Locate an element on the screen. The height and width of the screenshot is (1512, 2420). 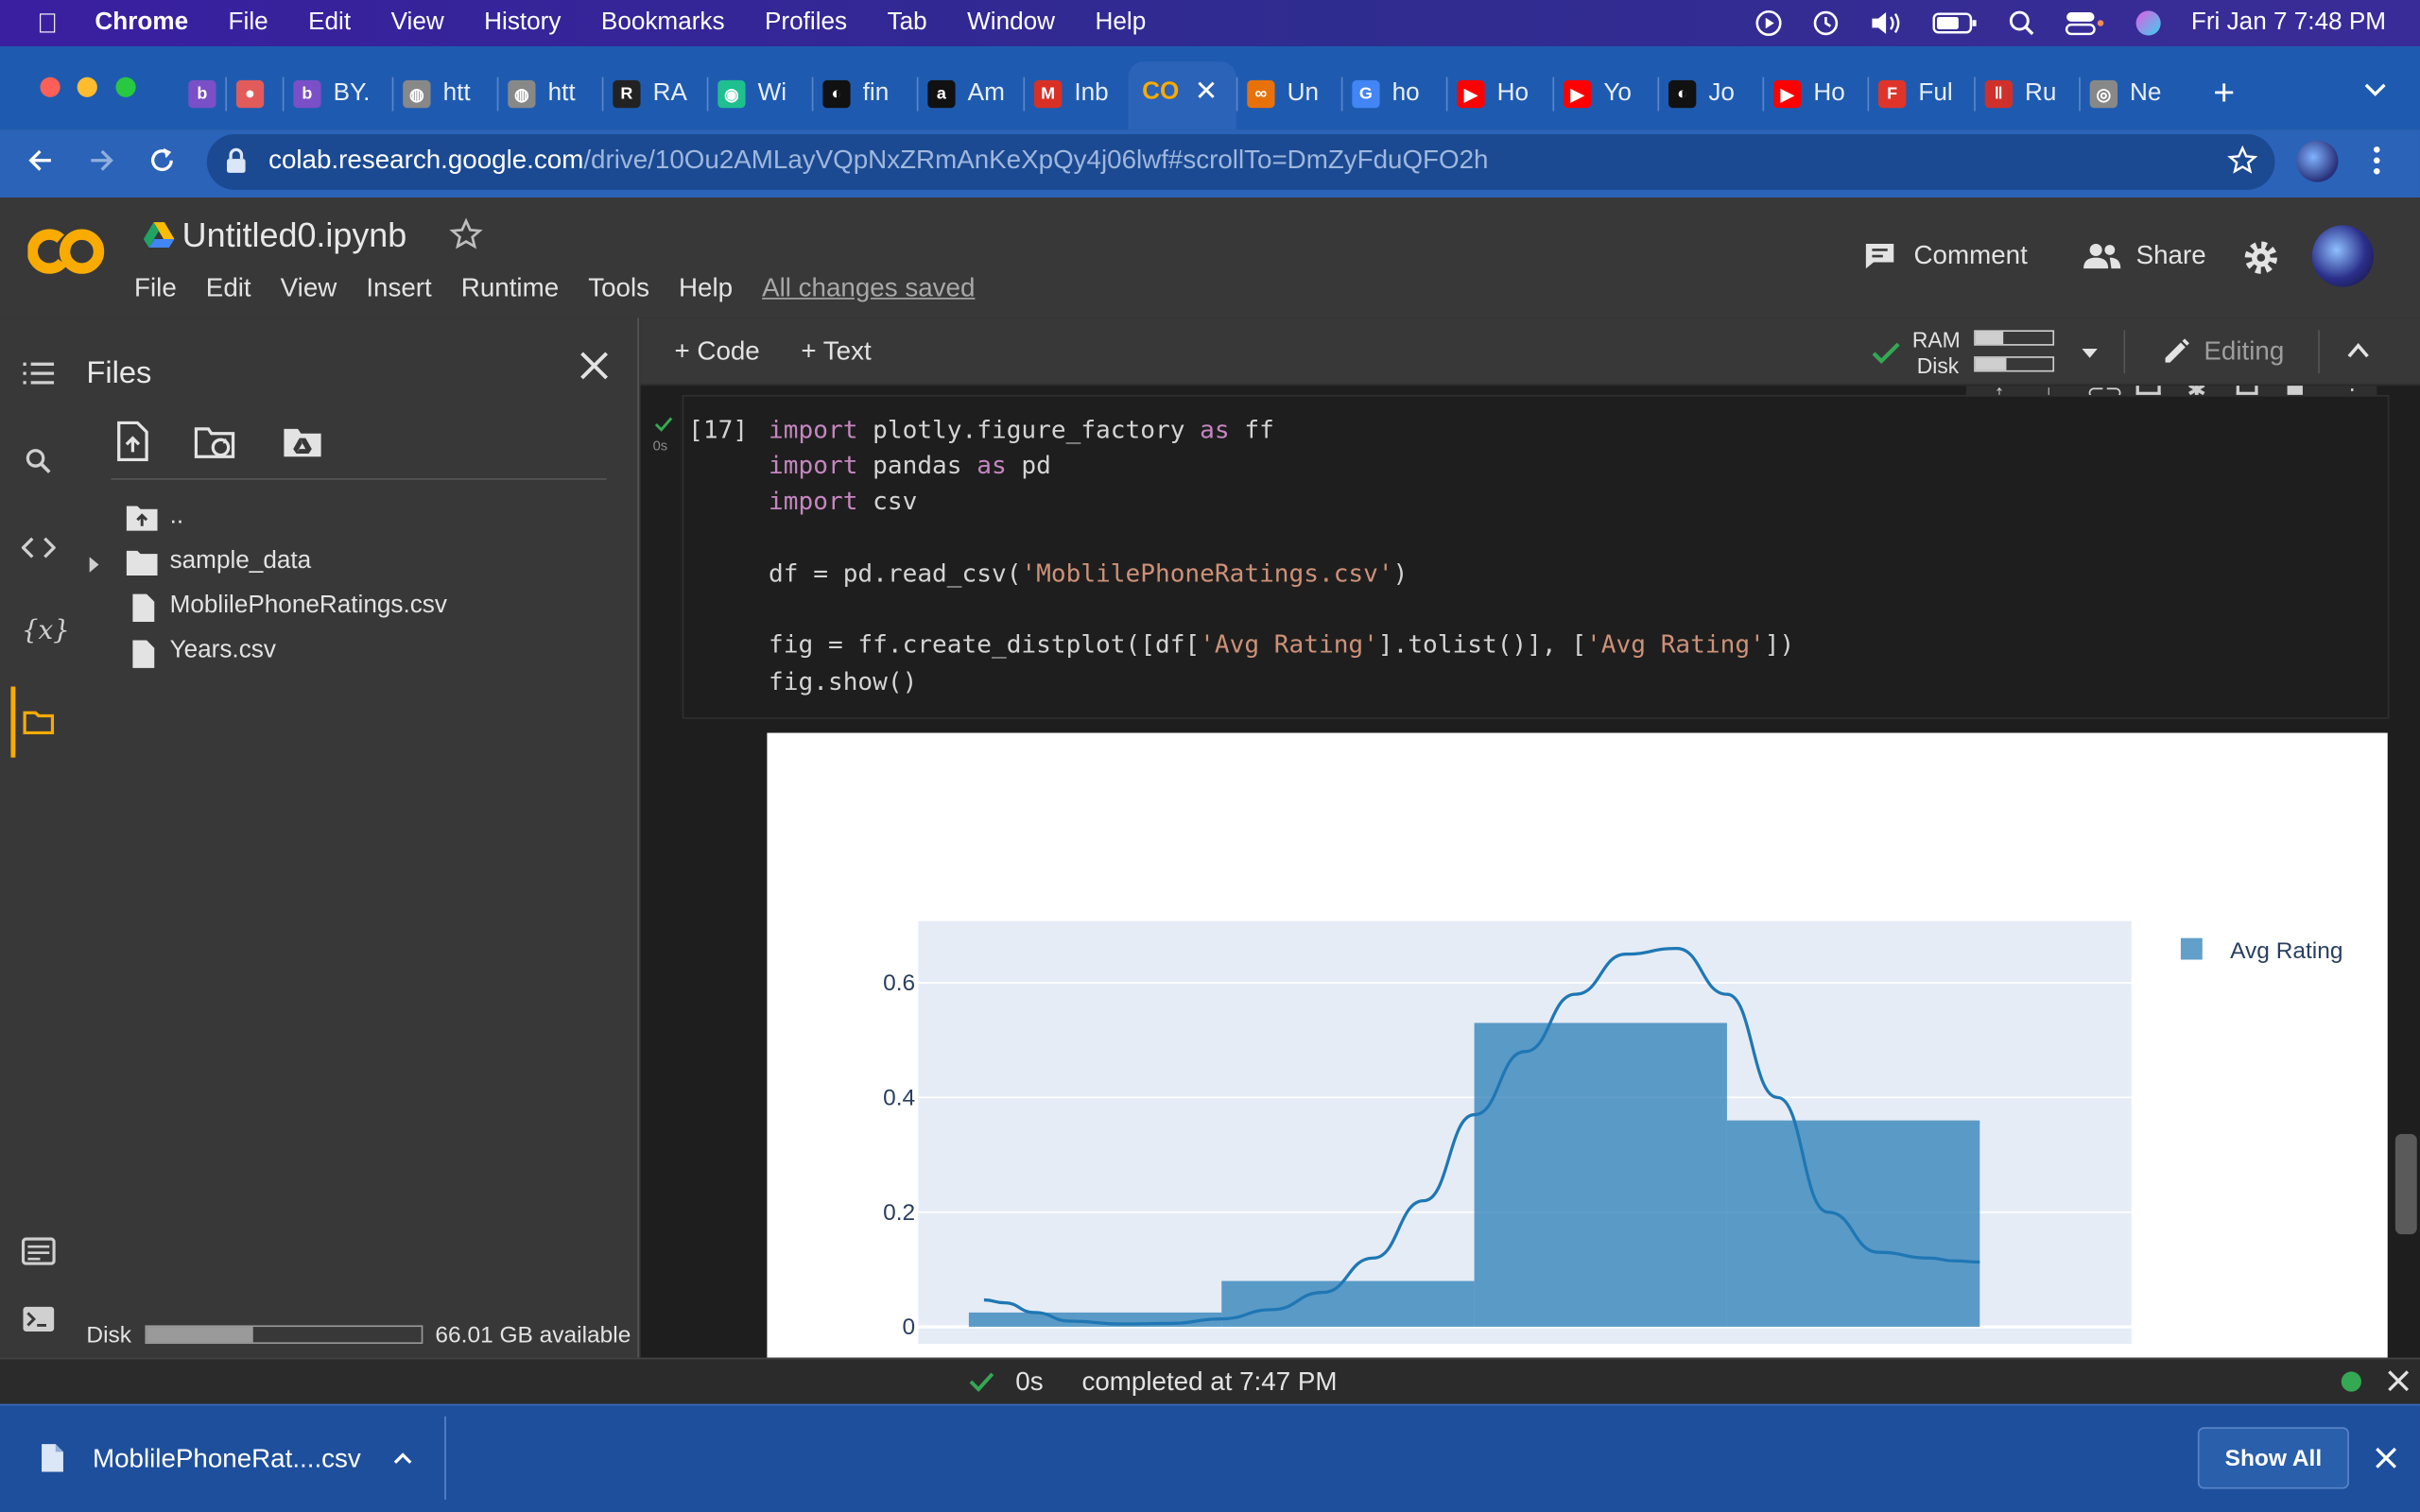
spotlight-search-icon is located at coordinates (2021, 23).